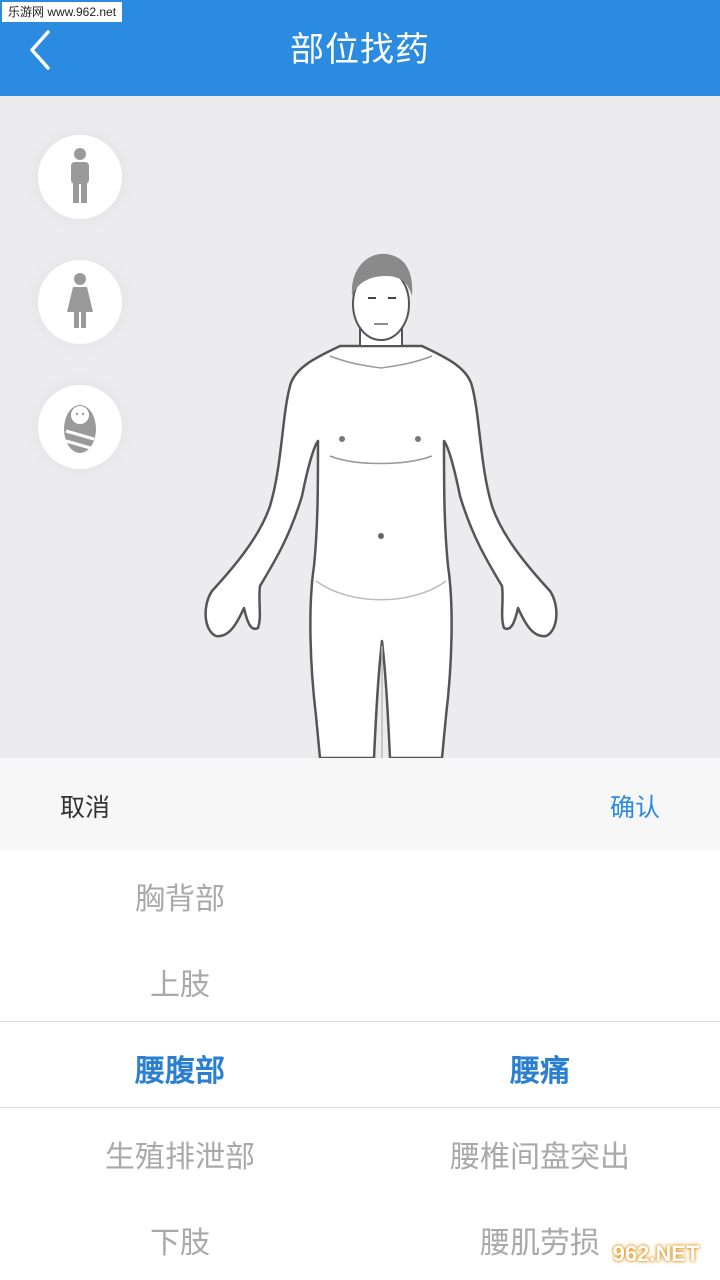 This screenshot has height=1280, width=720. What do you see at coordinates (62, 12) in the screenshot?
I see `watermark-label: 乐游网 www.962.net` at bounding box center [62, 12].